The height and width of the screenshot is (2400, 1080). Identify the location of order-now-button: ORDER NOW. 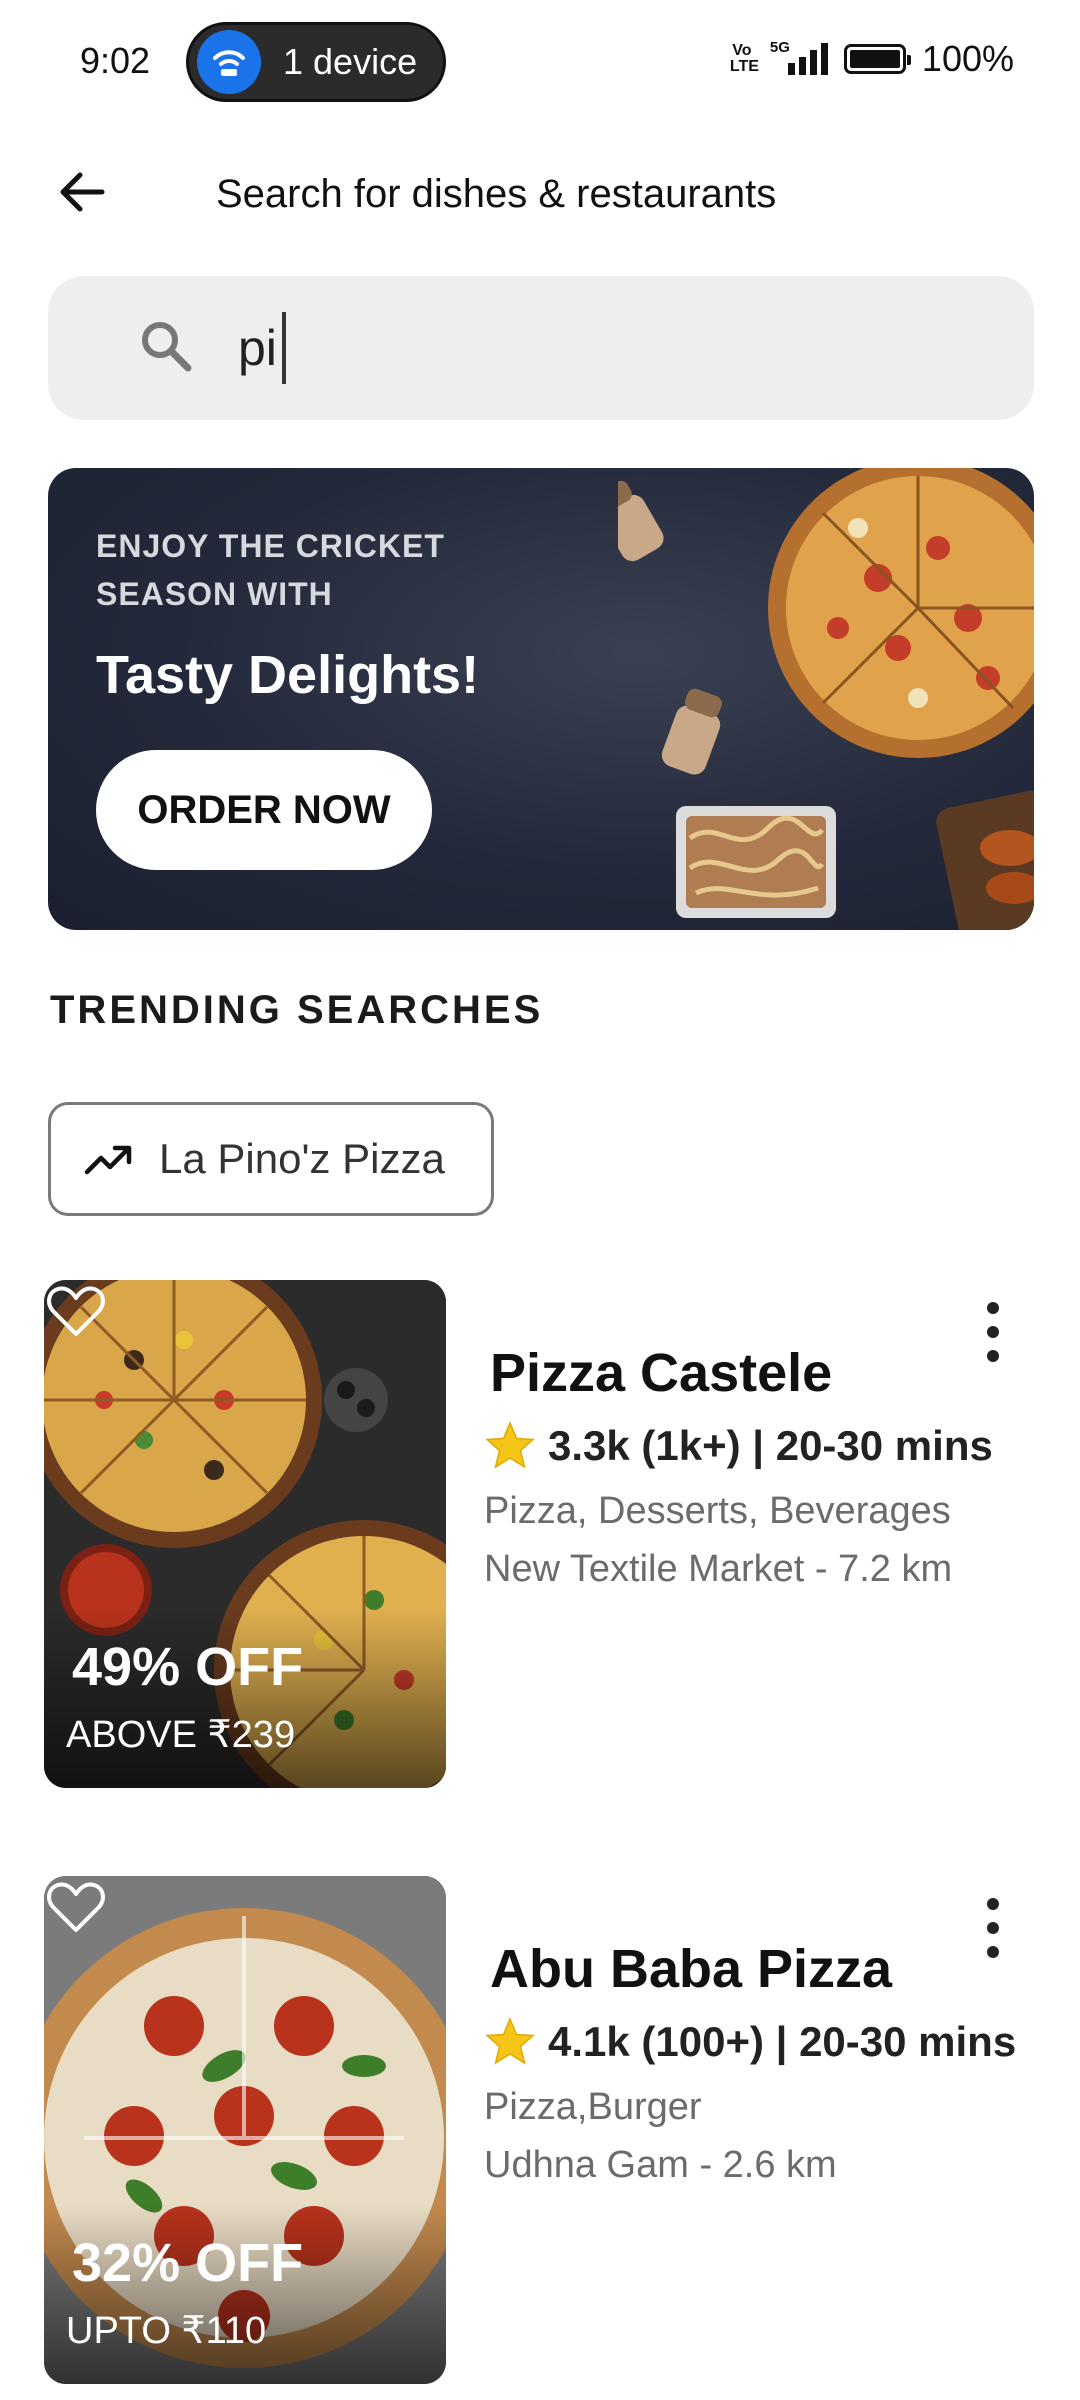
(264, 810).